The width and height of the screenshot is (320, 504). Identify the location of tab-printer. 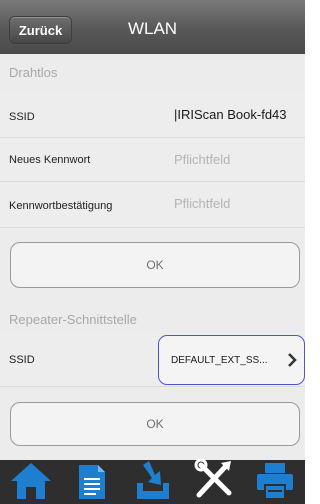
(275, 482).